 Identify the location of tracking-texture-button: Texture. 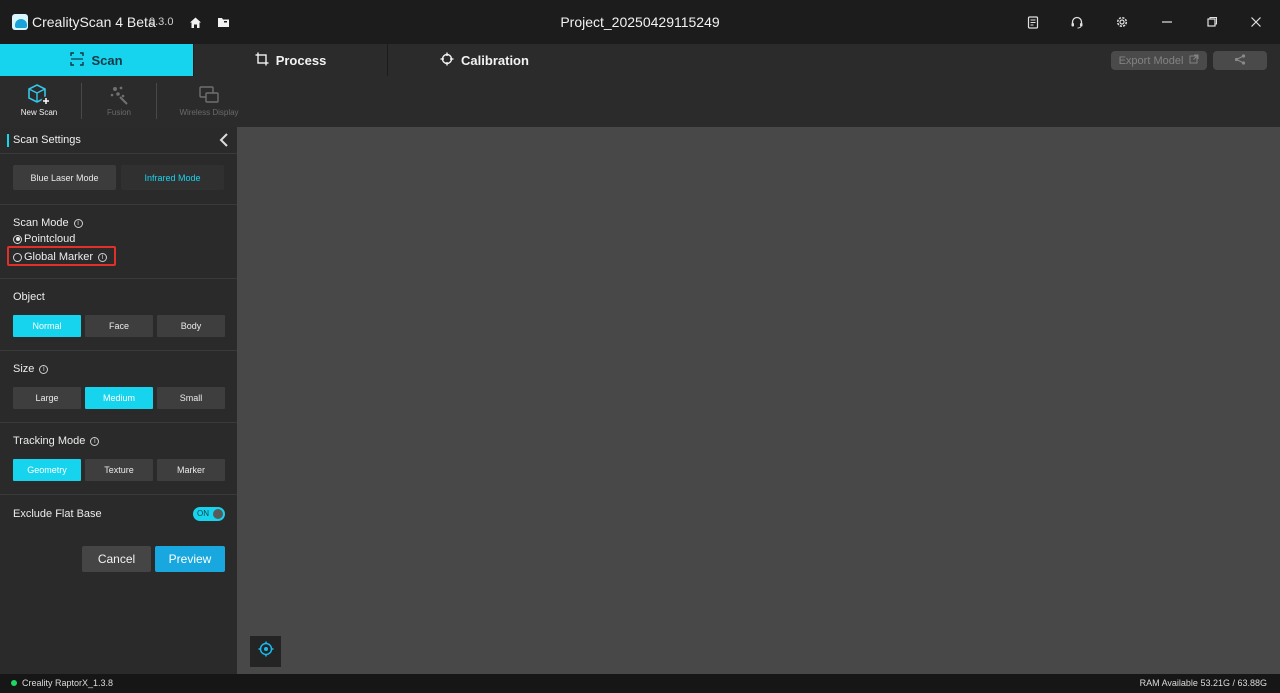
(119, 470).